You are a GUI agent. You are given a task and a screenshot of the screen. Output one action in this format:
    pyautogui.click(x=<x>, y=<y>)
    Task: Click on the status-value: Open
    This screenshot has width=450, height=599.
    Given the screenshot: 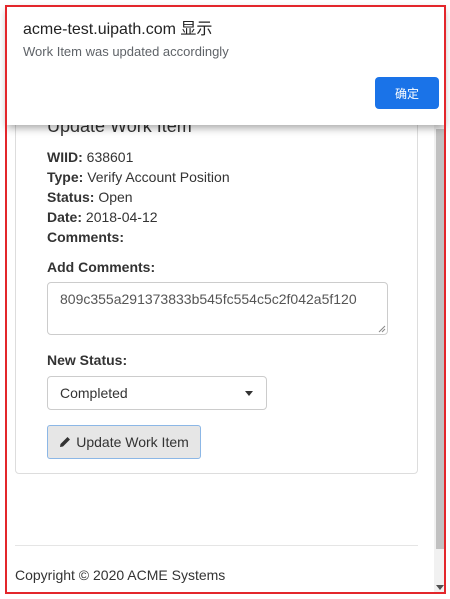 What is the action you would take?
    pyautogui.click(x=115, y=197)
    